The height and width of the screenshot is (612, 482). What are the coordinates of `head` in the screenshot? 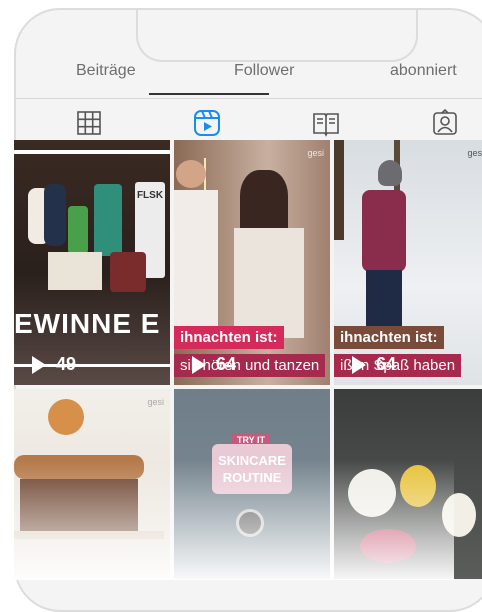 It's located at (191, 174).